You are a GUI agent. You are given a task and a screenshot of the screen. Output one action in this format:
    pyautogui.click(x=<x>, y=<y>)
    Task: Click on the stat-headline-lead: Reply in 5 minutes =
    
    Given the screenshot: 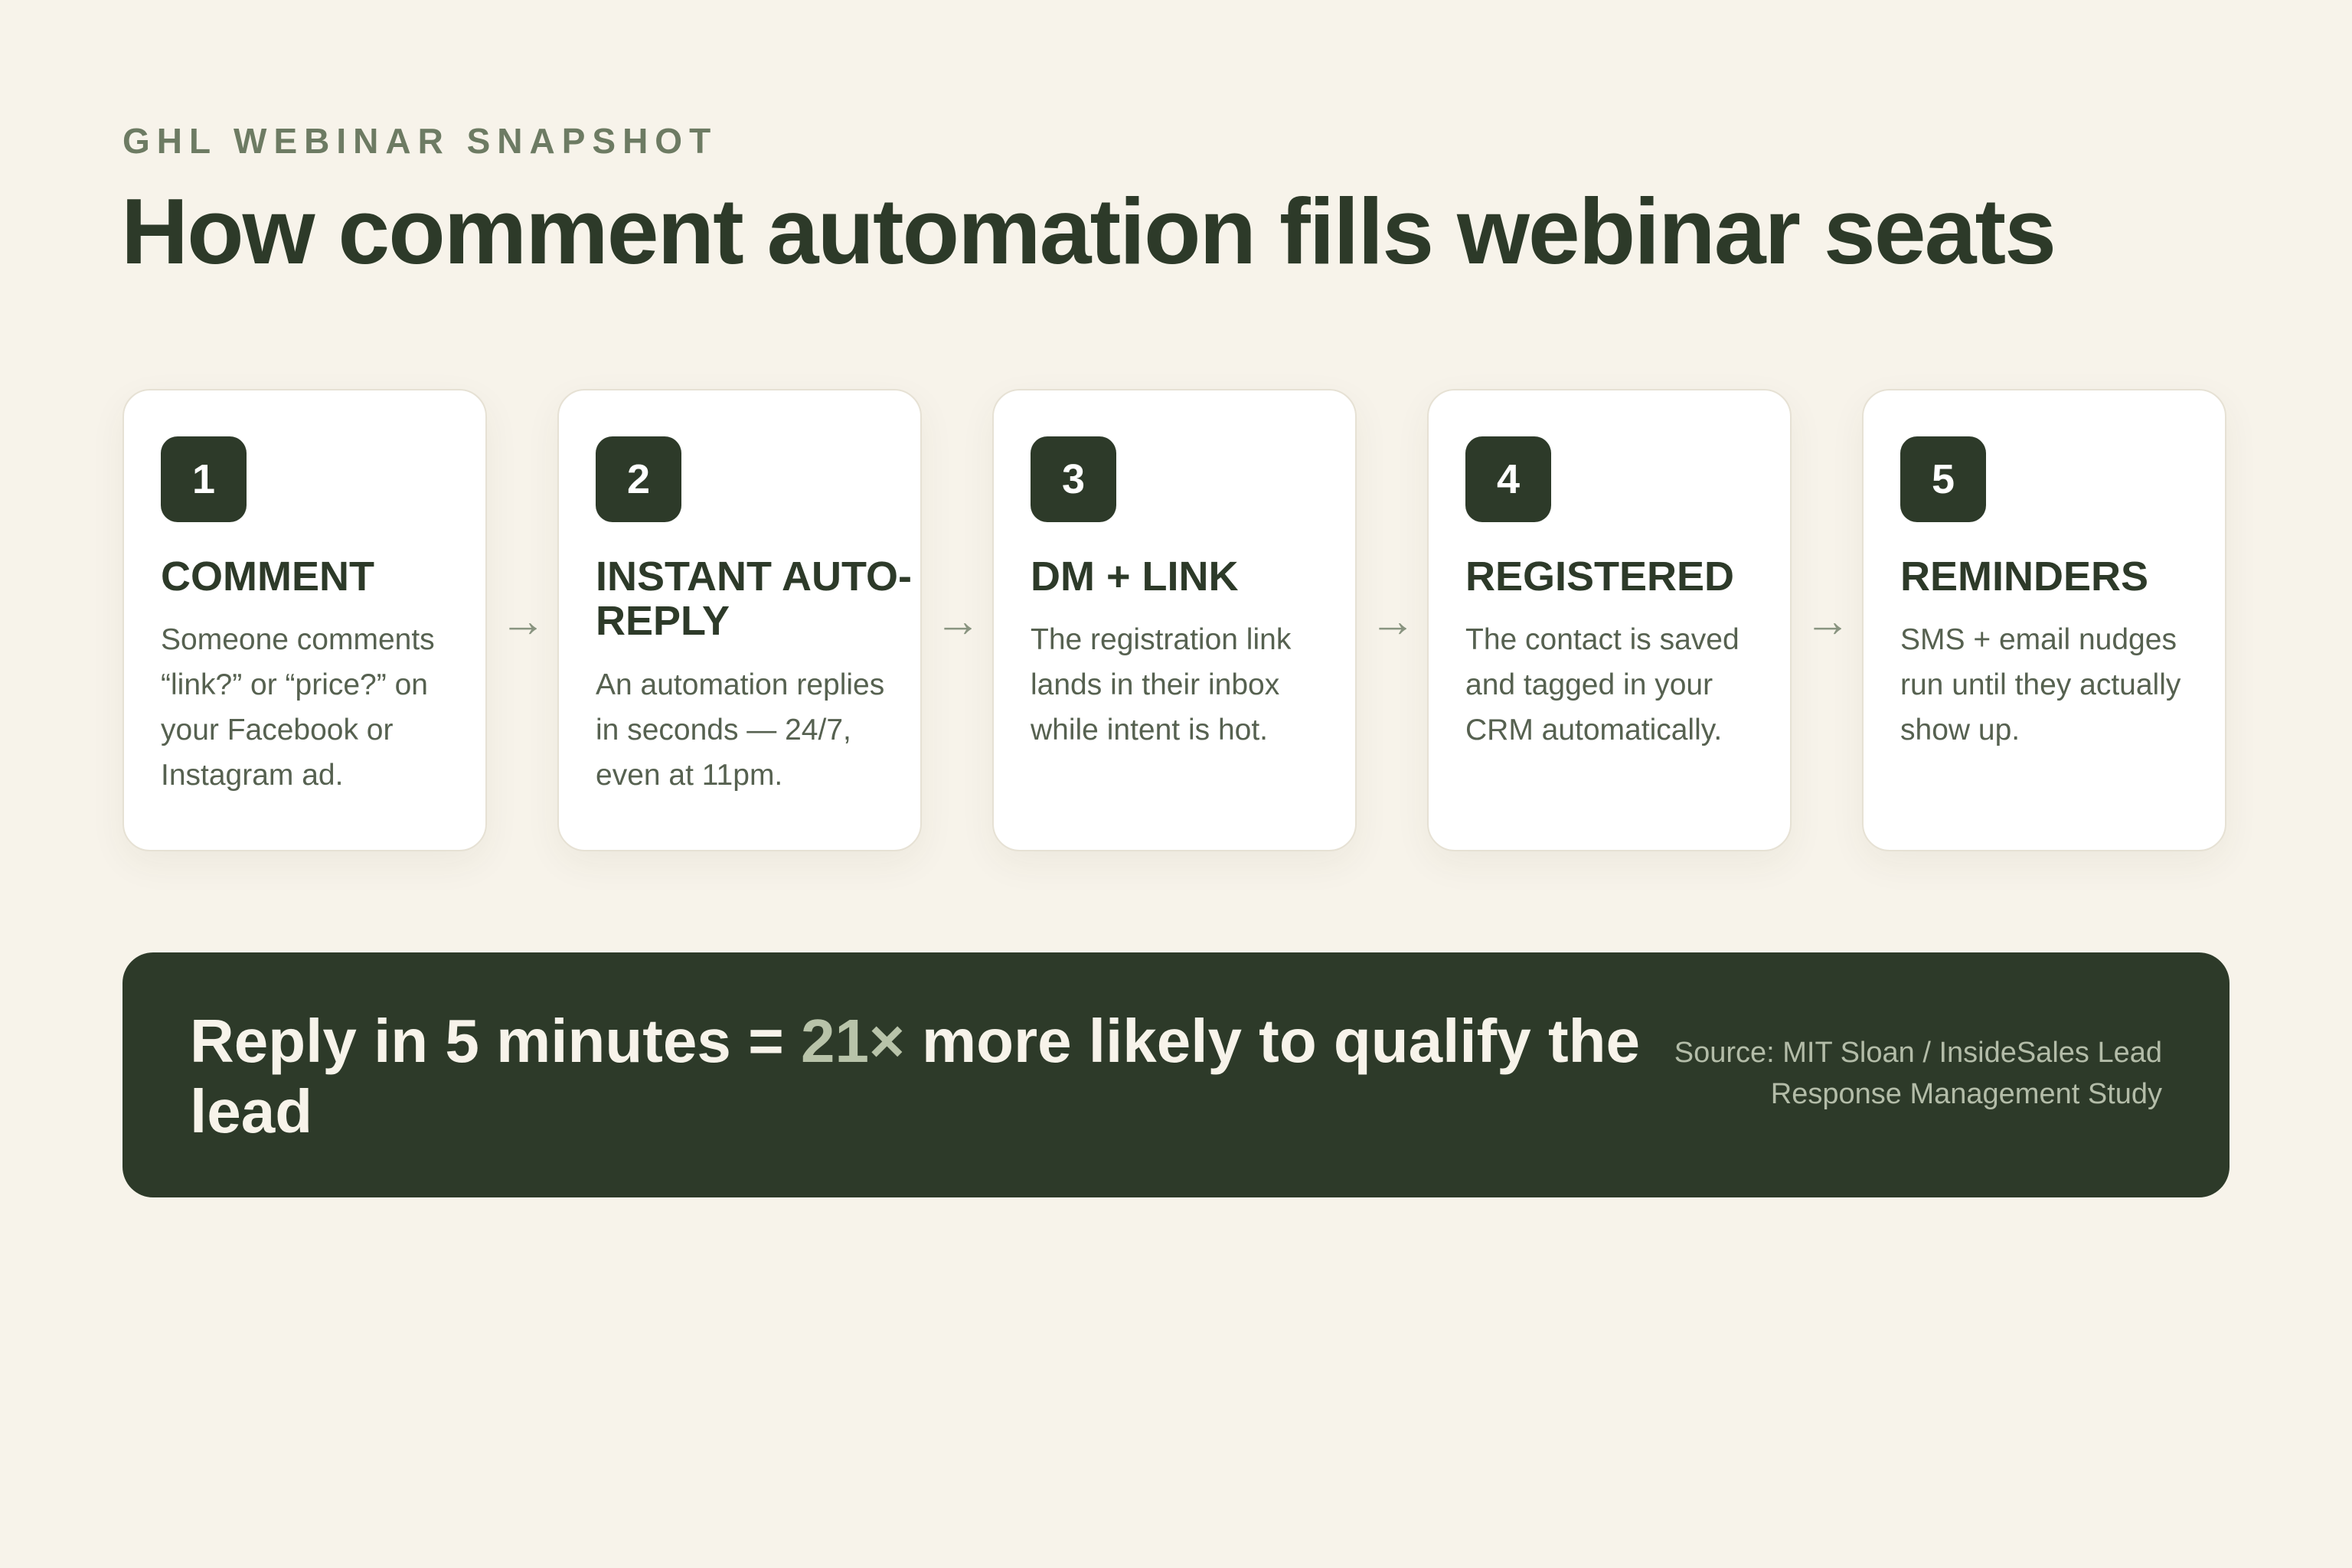 What is the action you would take?
    pyautogui.click(x=496, y=1041)
    